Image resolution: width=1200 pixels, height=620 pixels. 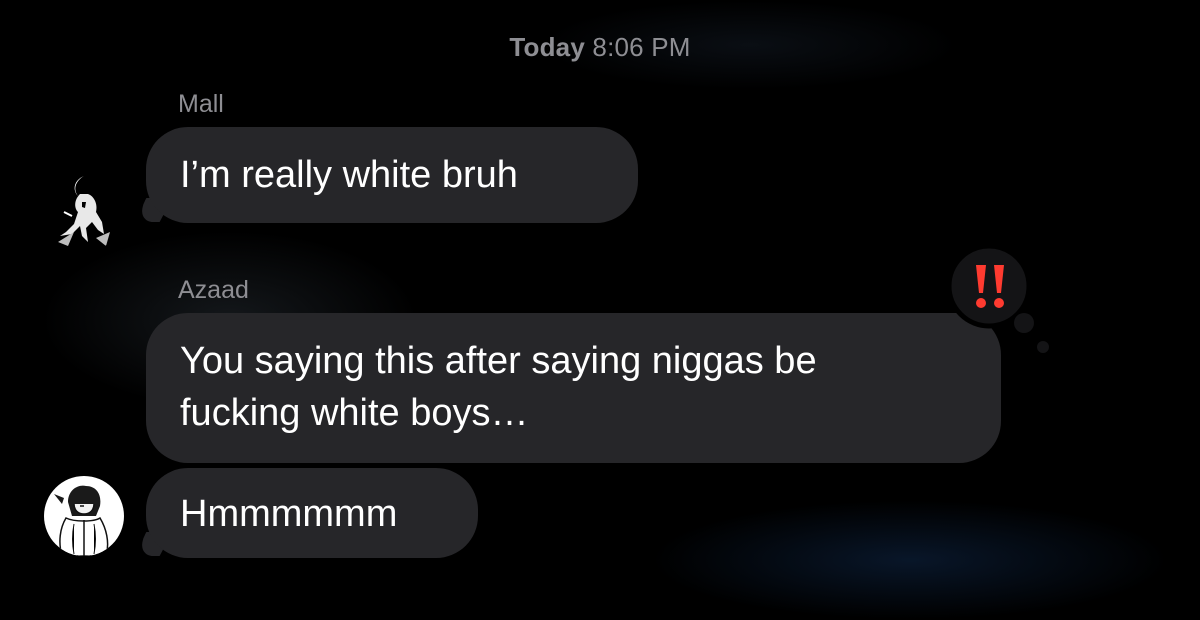 What do you see at coordinates (641, 47) in the screenshot?
I see `timestamp-time: 8:06 PM` at bounding box center [641, 47].